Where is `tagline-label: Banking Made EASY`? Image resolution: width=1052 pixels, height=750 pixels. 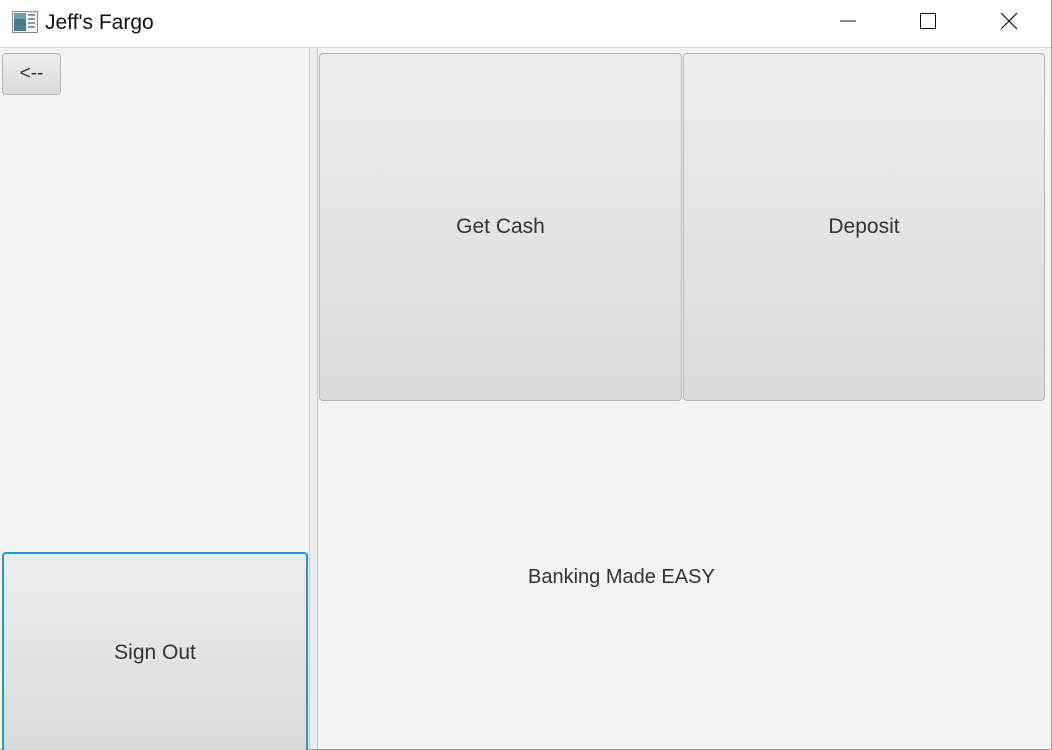
tagline-label: Banking Made EASY is located at coordinates (621, 577).